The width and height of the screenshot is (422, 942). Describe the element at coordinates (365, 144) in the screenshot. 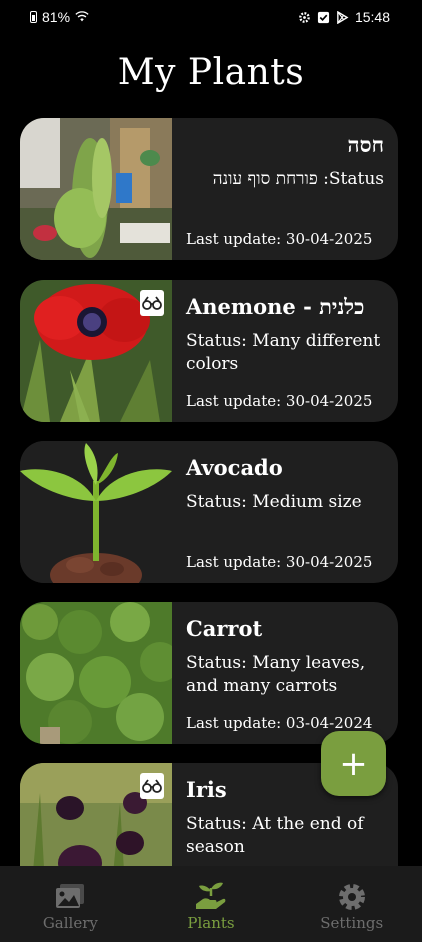

I see `plant-name: חסה` at that location.